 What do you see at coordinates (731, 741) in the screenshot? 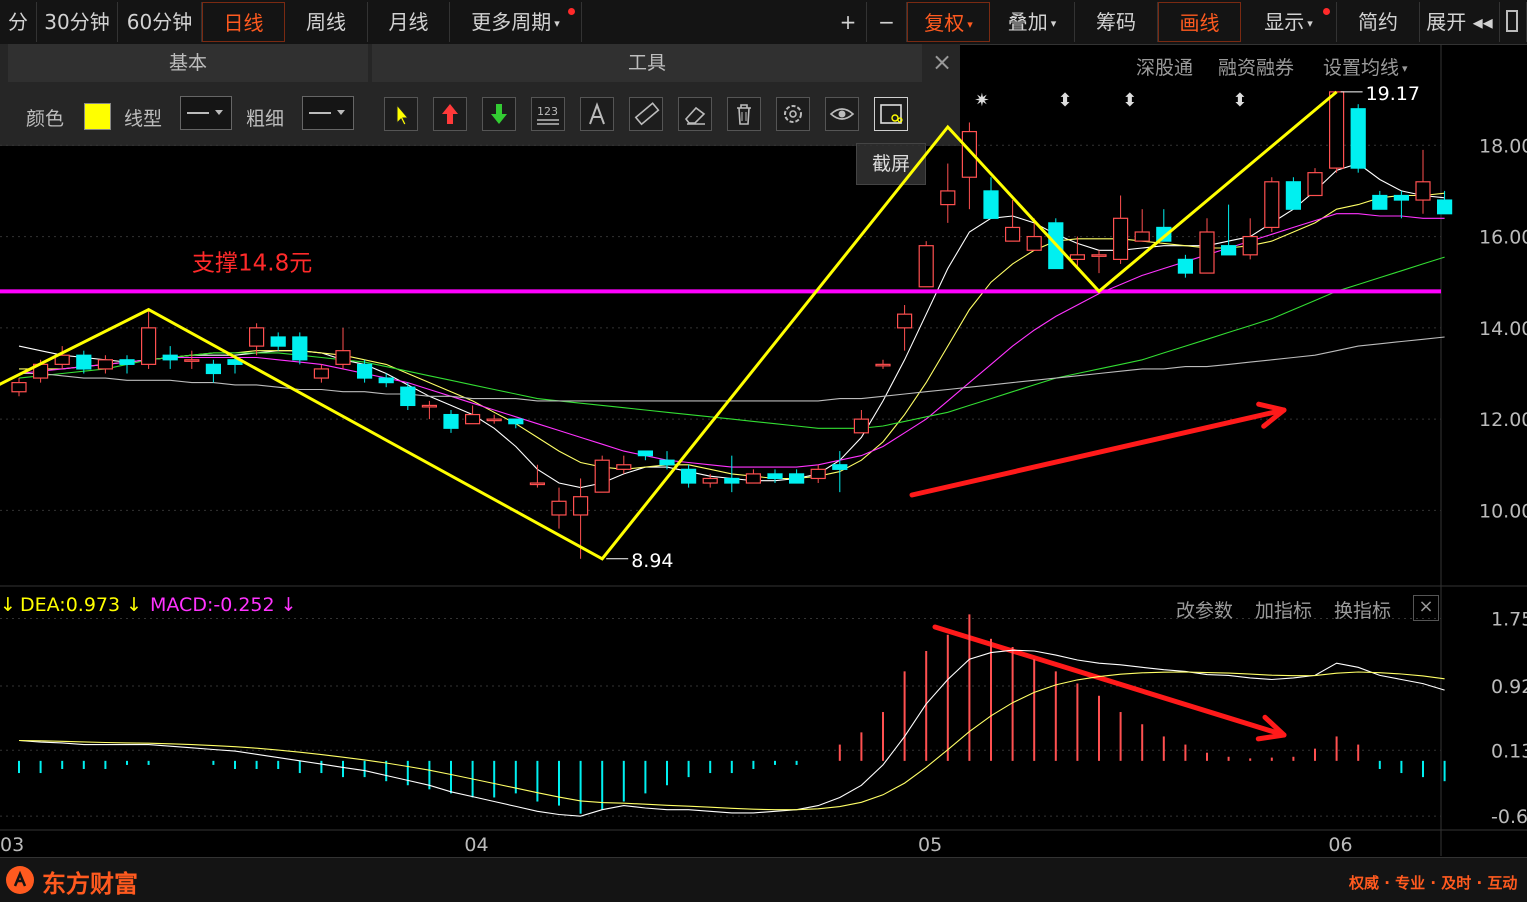
I see `dea-line` at bounding box center [731, 741].